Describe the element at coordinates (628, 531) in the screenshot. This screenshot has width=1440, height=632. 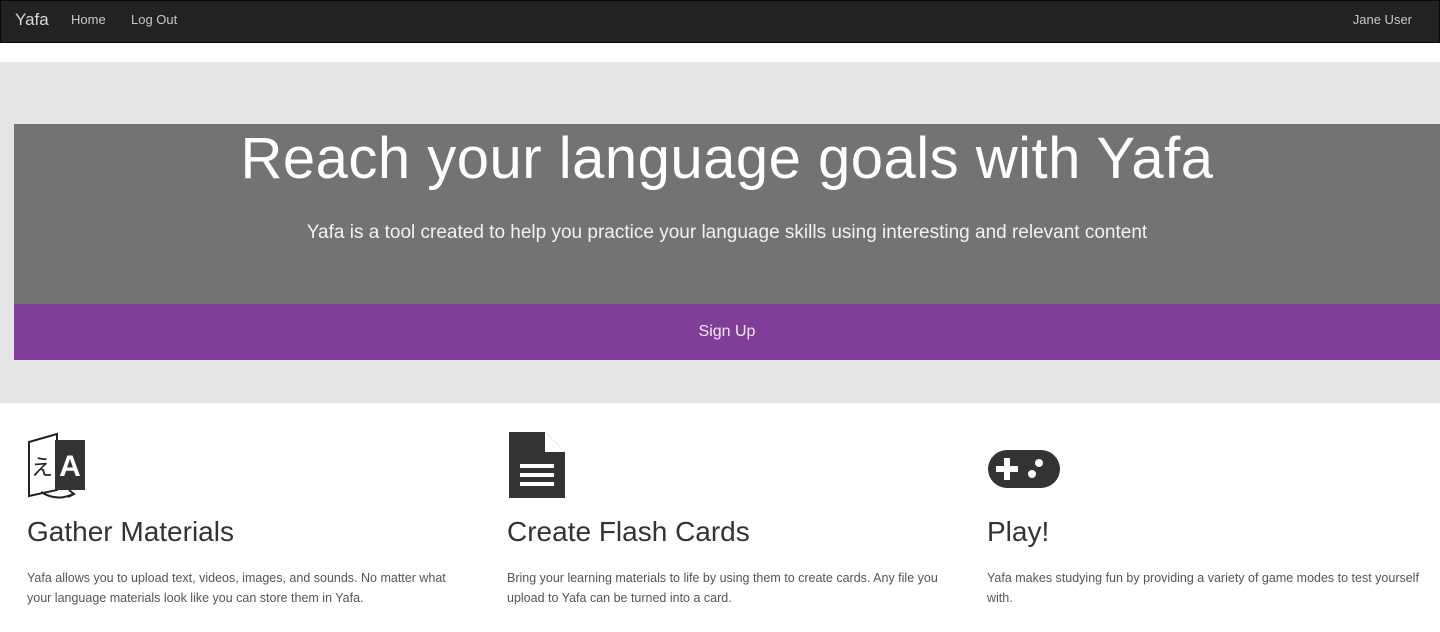
I see `feature-title: Create Flash Cards` at that location.